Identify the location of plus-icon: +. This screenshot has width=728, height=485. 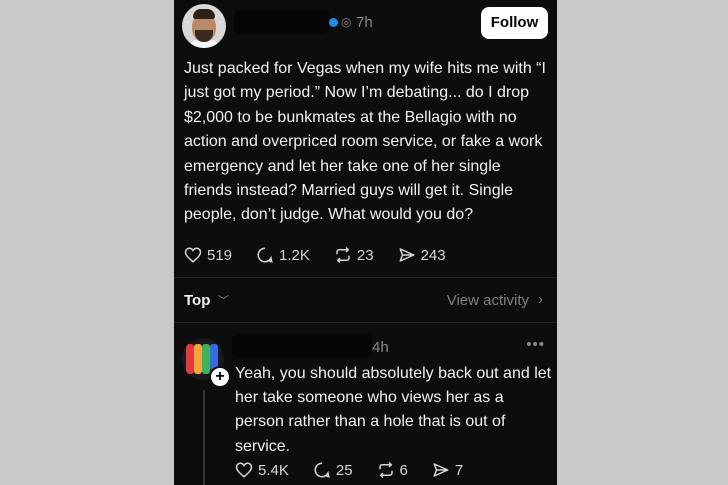
(220, 377).